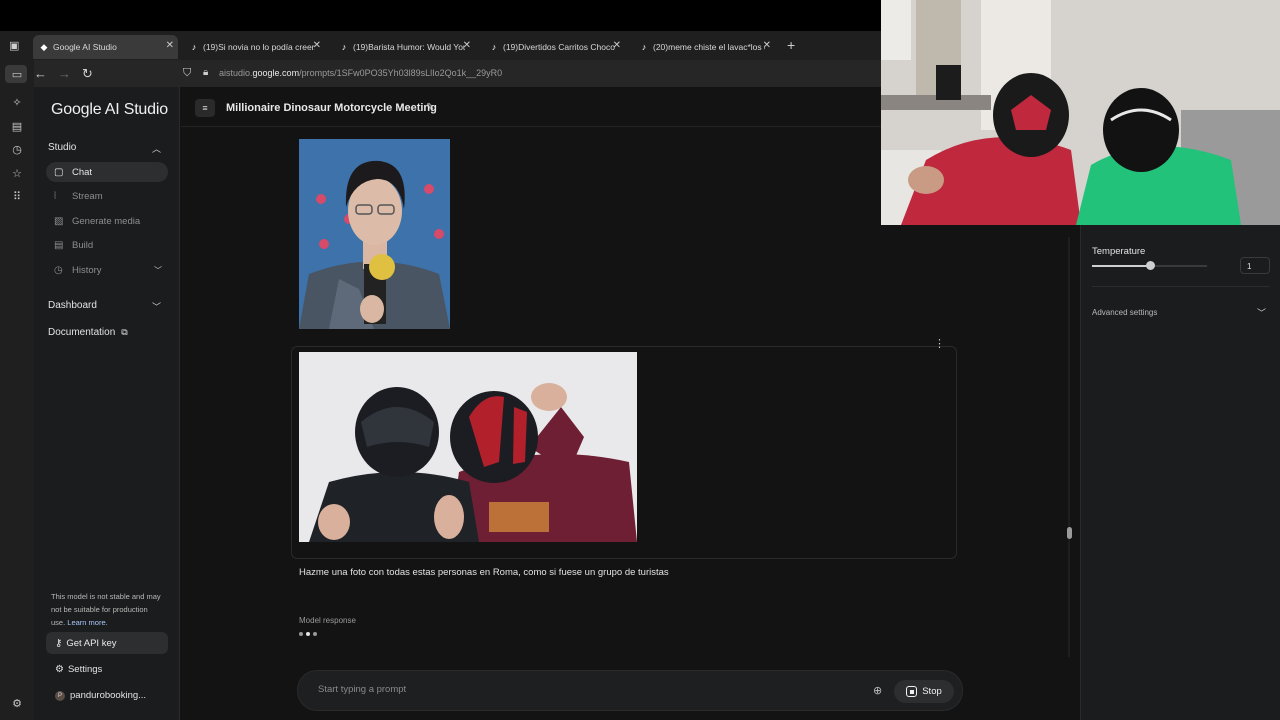 The image size is (1280, 720). Describe the element at coordinates (109, 109) in the screenshot. I see `brand-logo: Google AI Studio` at that location.